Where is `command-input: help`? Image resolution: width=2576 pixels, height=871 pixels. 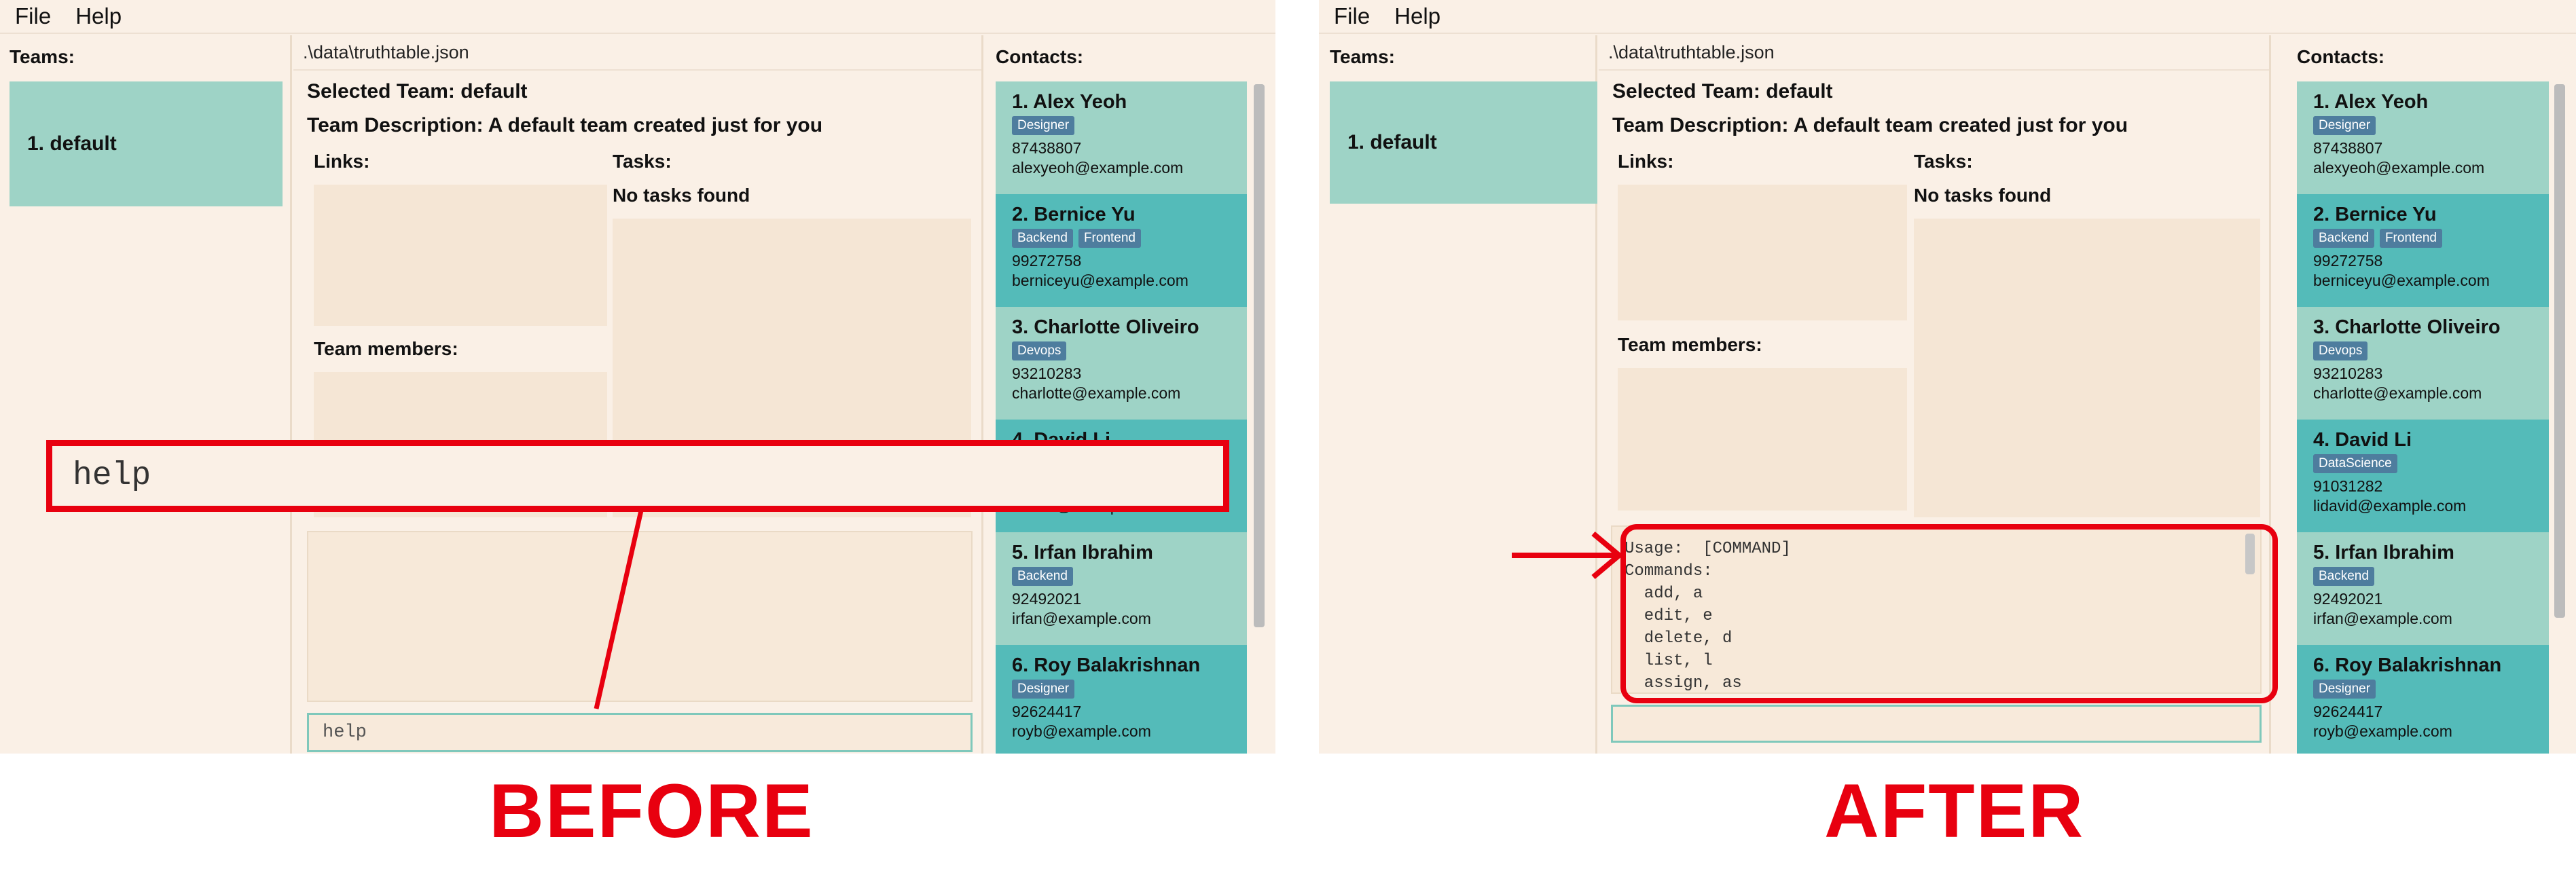
command-input: help is located at coordinates (640, 732).